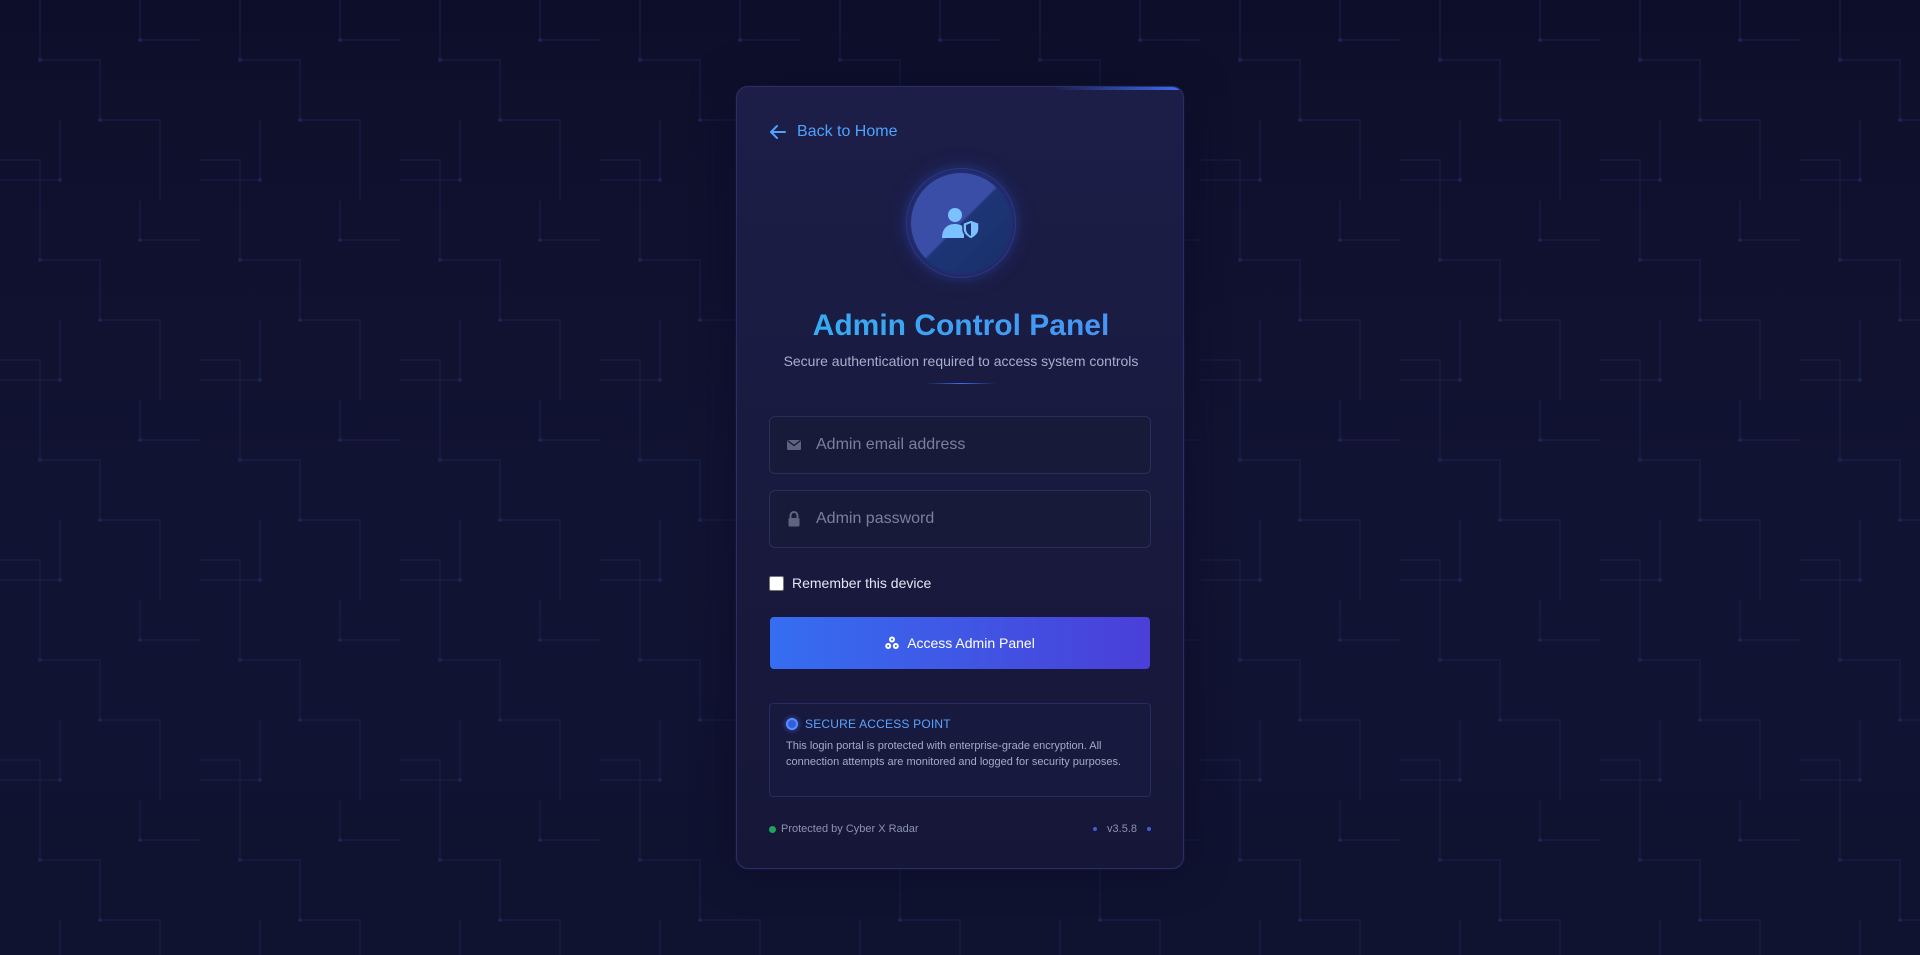 The height and width of the screenshot is (955, 1920). I want to click on lock-icon, so click(794, 519).